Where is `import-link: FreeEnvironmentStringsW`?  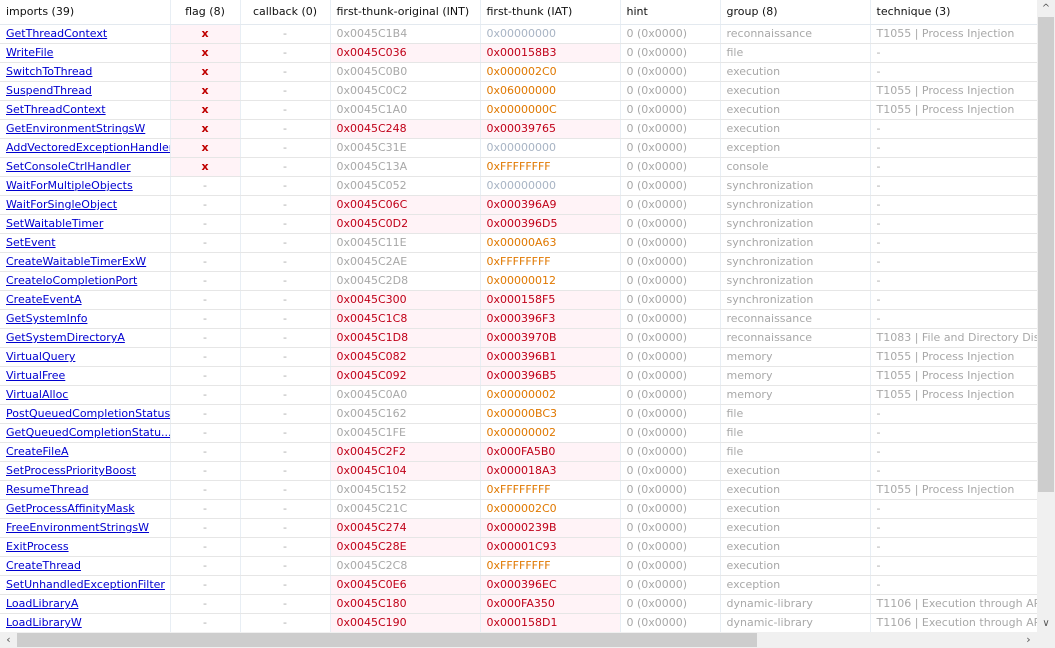 import-link: FreeEnvironmentStringsW is located at coordinates (77, 527).